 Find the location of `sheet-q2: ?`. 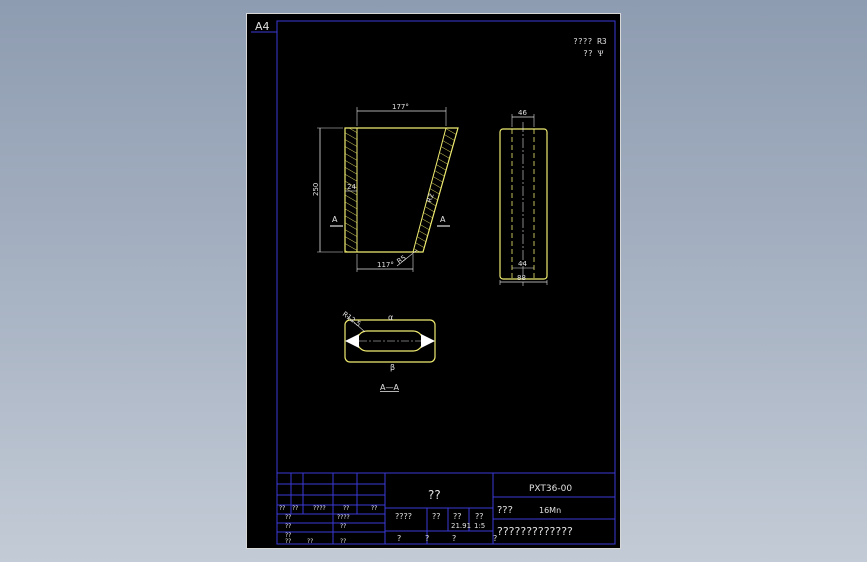

sheet-q2: ? is located at coordinates (427, 538).